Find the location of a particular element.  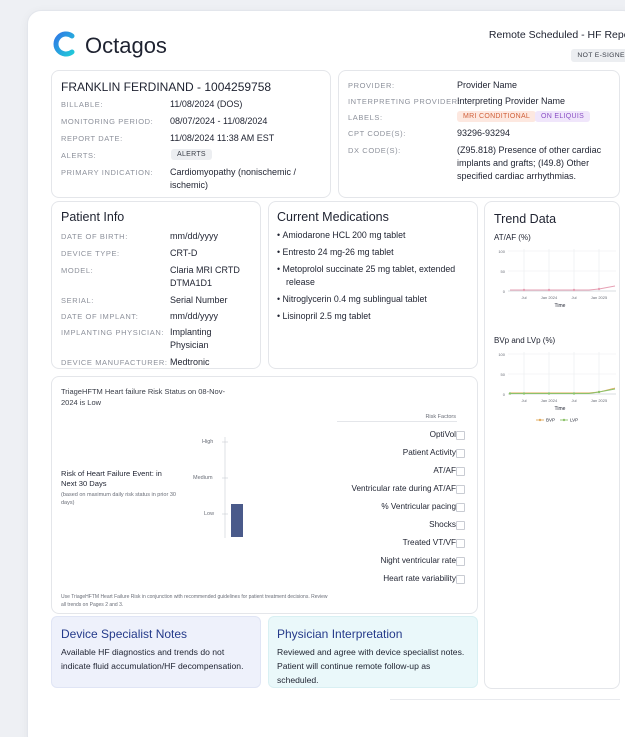

level-low: Low is located at coordinates (209, 514).